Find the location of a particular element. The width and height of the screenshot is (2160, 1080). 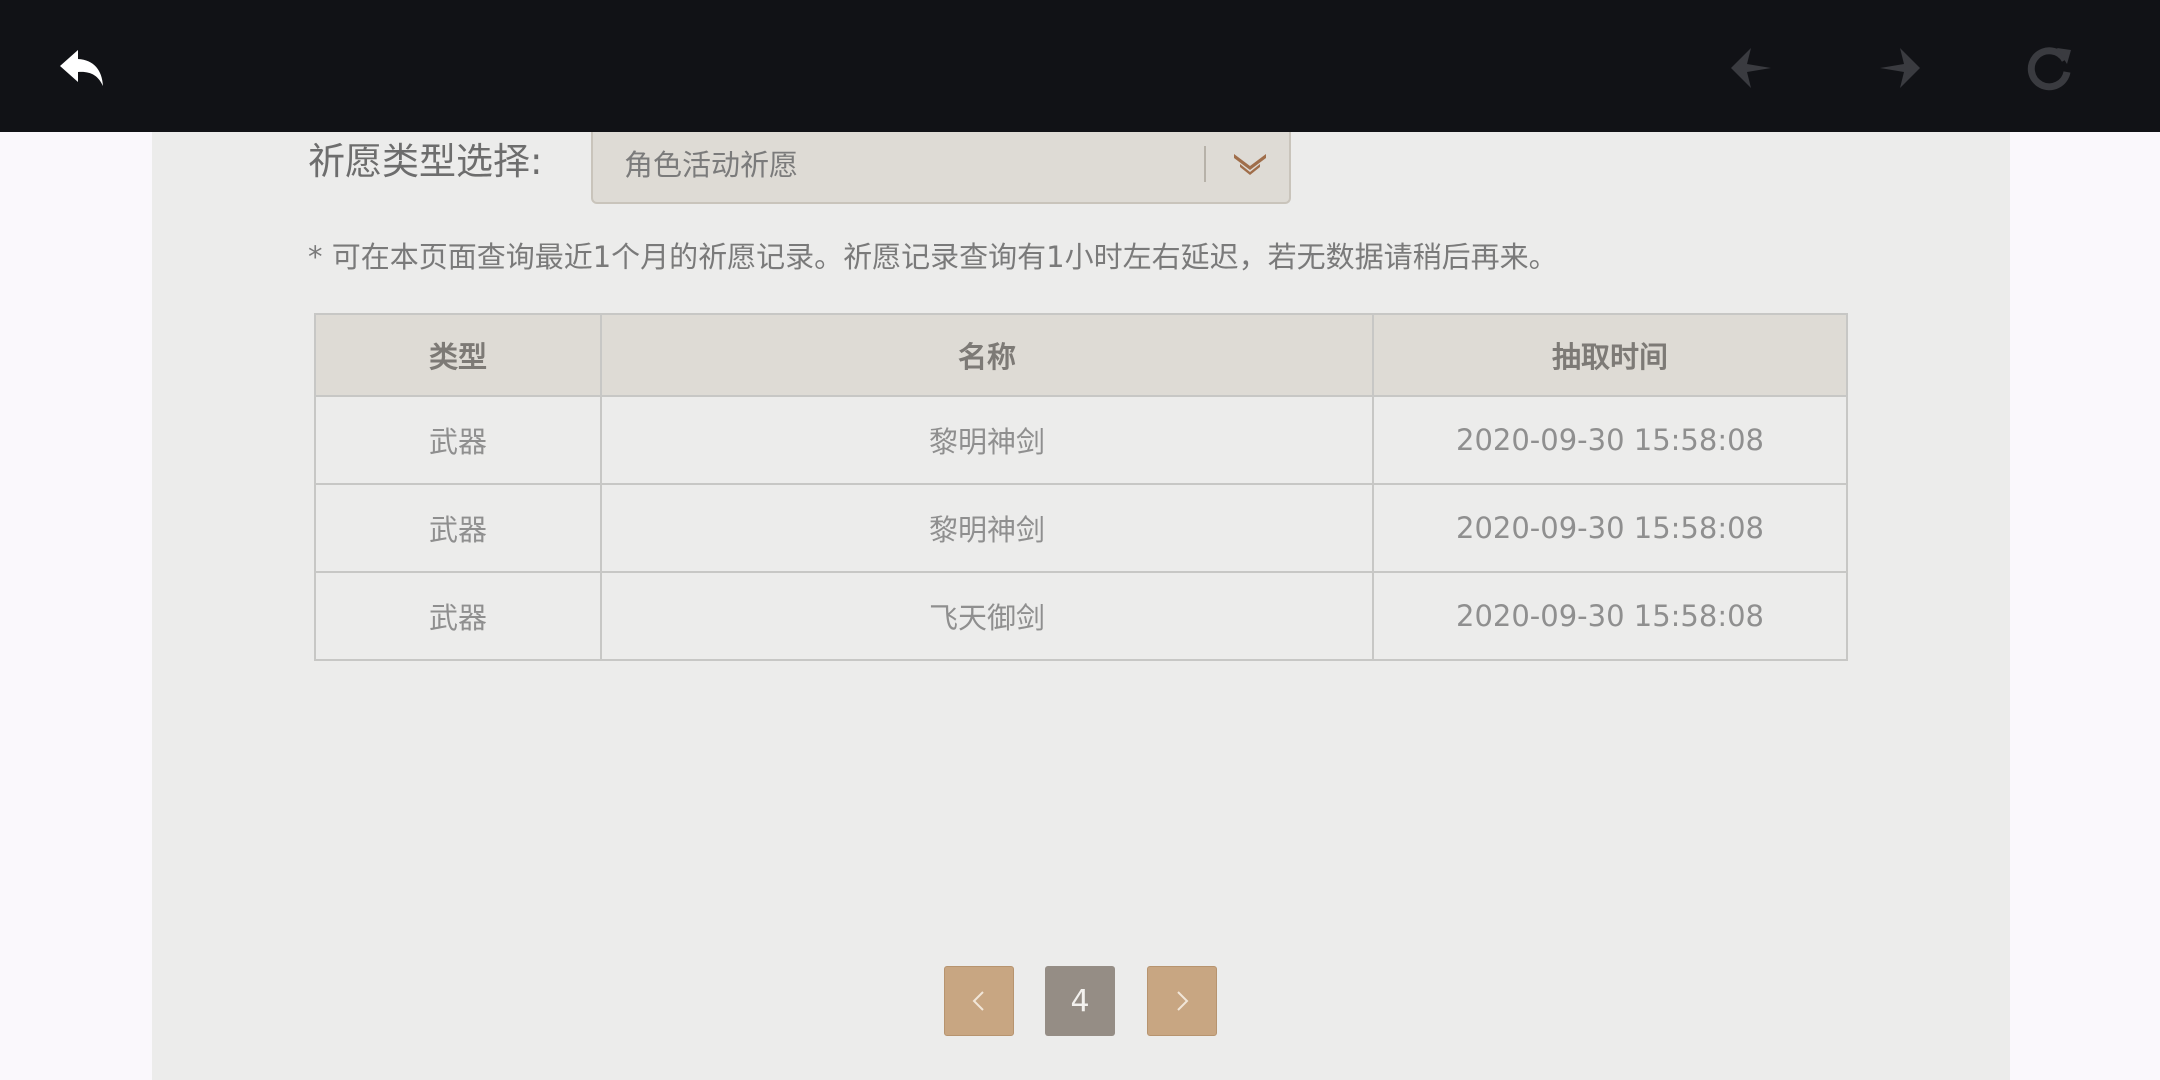

previous-page-button is located at coordinates (979, 1001).